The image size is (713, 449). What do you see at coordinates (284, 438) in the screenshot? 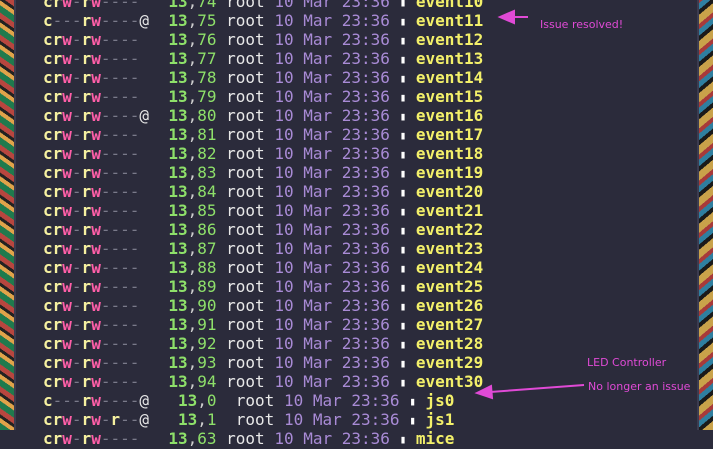
I see `date-day: 10` at bounding box center [284, 438].